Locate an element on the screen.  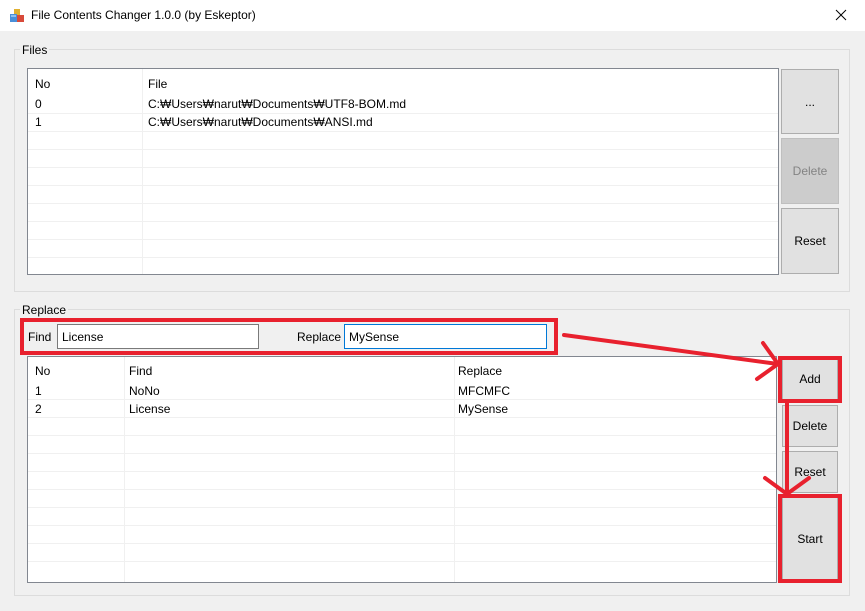
rules-col-find: Find is located at coordinates (140, 371).